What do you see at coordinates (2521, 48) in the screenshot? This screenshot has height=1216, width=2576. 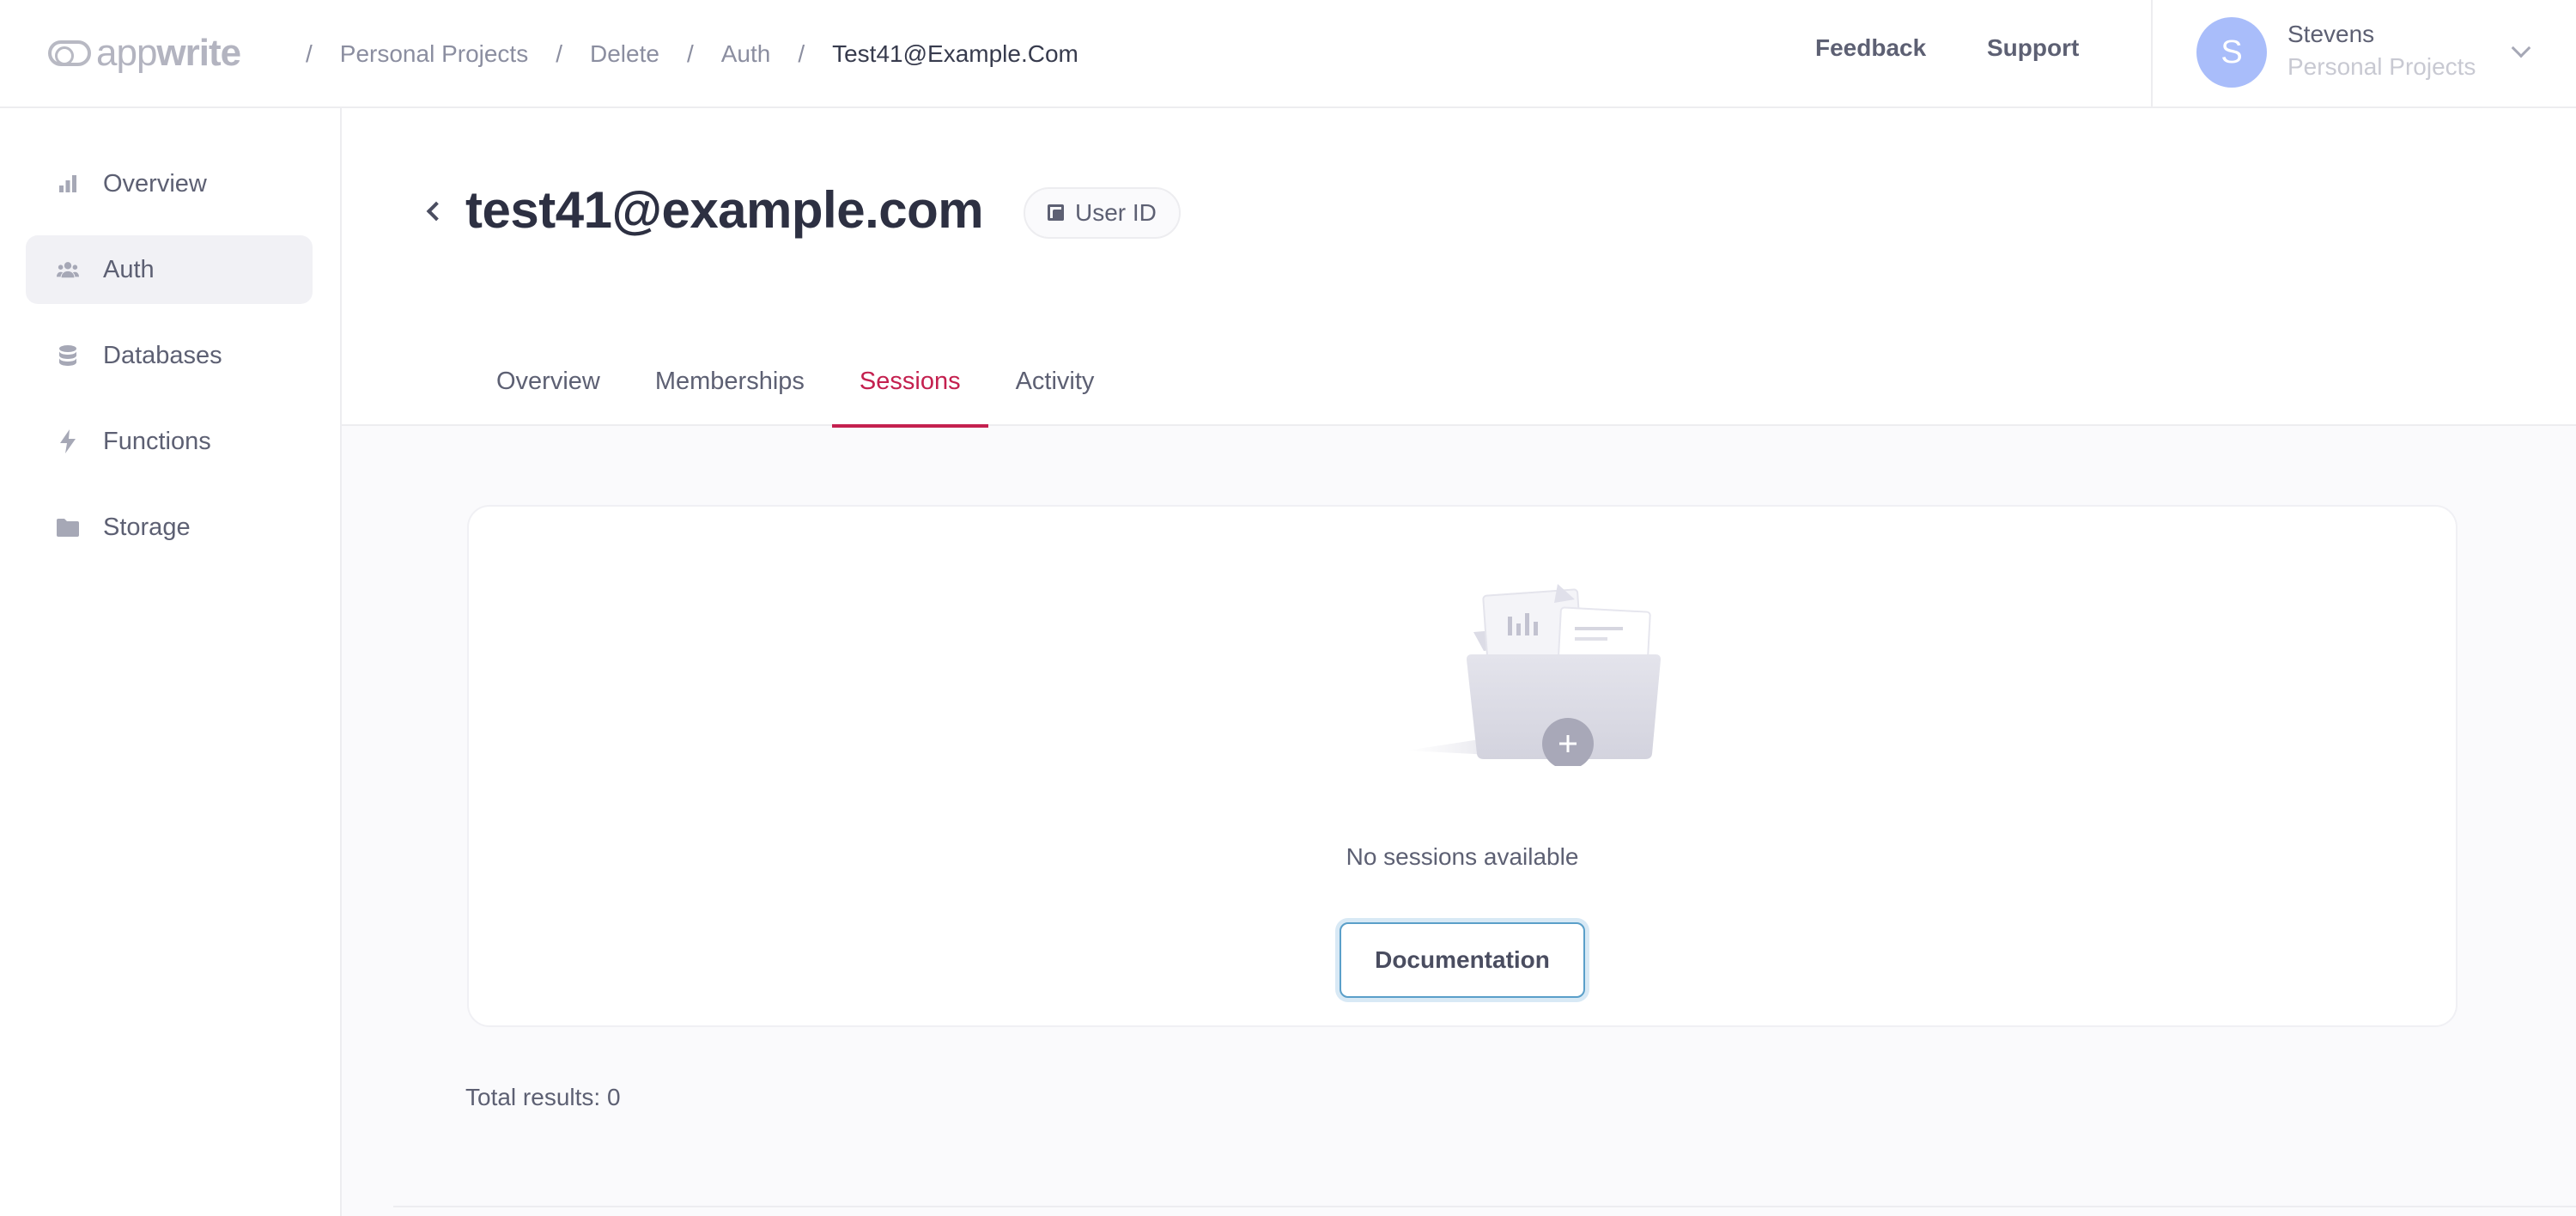 I see `chevron-down-icon` at bounding box center [2521, 48].